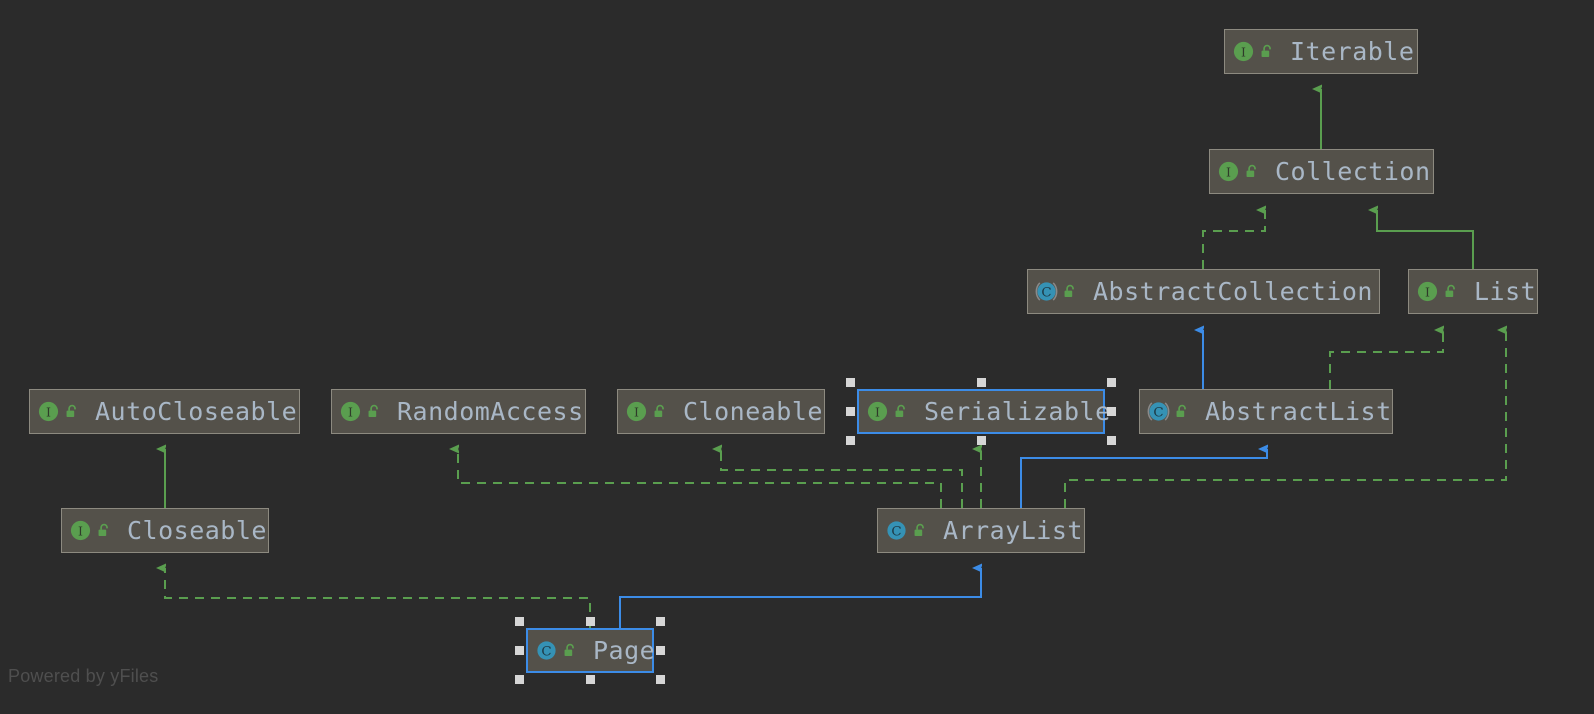  Describe the element at coordinates (378, 598) in the screenshot. I see `edge-page-to-closeable` at that location.